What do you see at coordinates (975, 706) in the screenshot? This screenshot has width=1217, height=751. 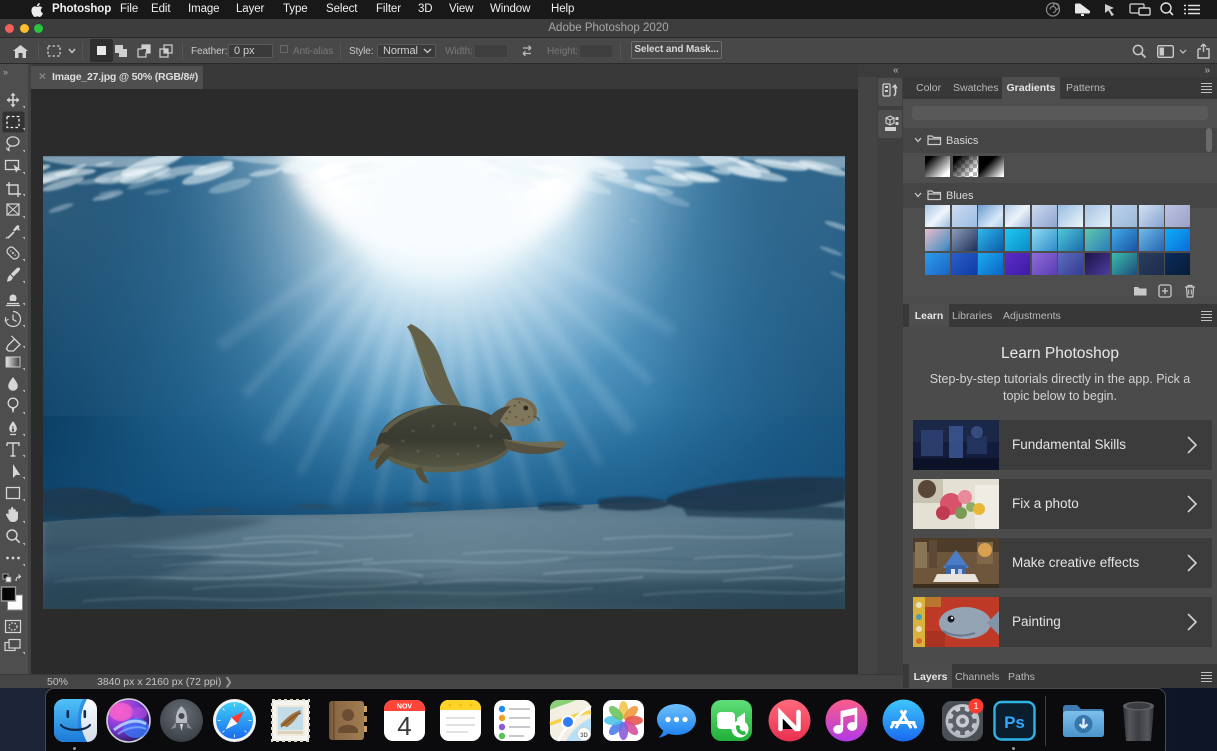 I see `svg-text: 1` at bounding box center [975, 706].